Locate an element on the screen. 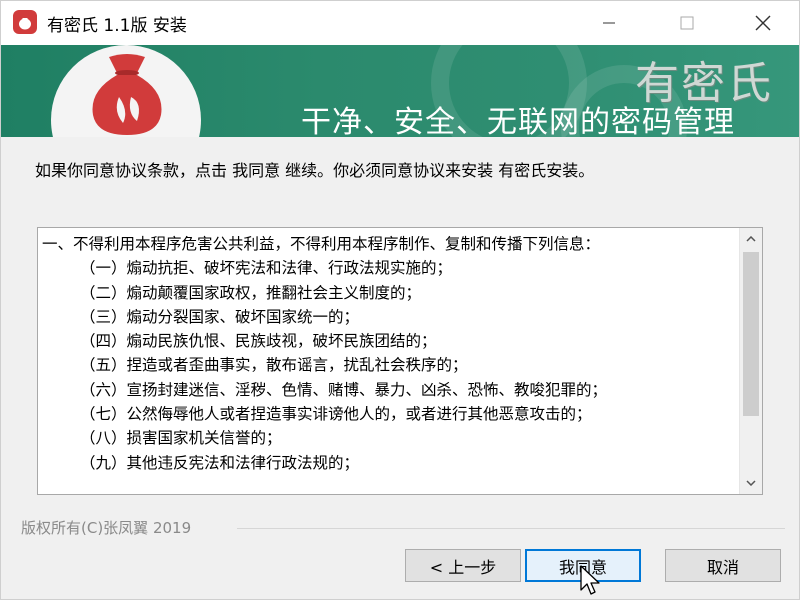  money-bag-logo-icon is located at coordinates (127, 94).